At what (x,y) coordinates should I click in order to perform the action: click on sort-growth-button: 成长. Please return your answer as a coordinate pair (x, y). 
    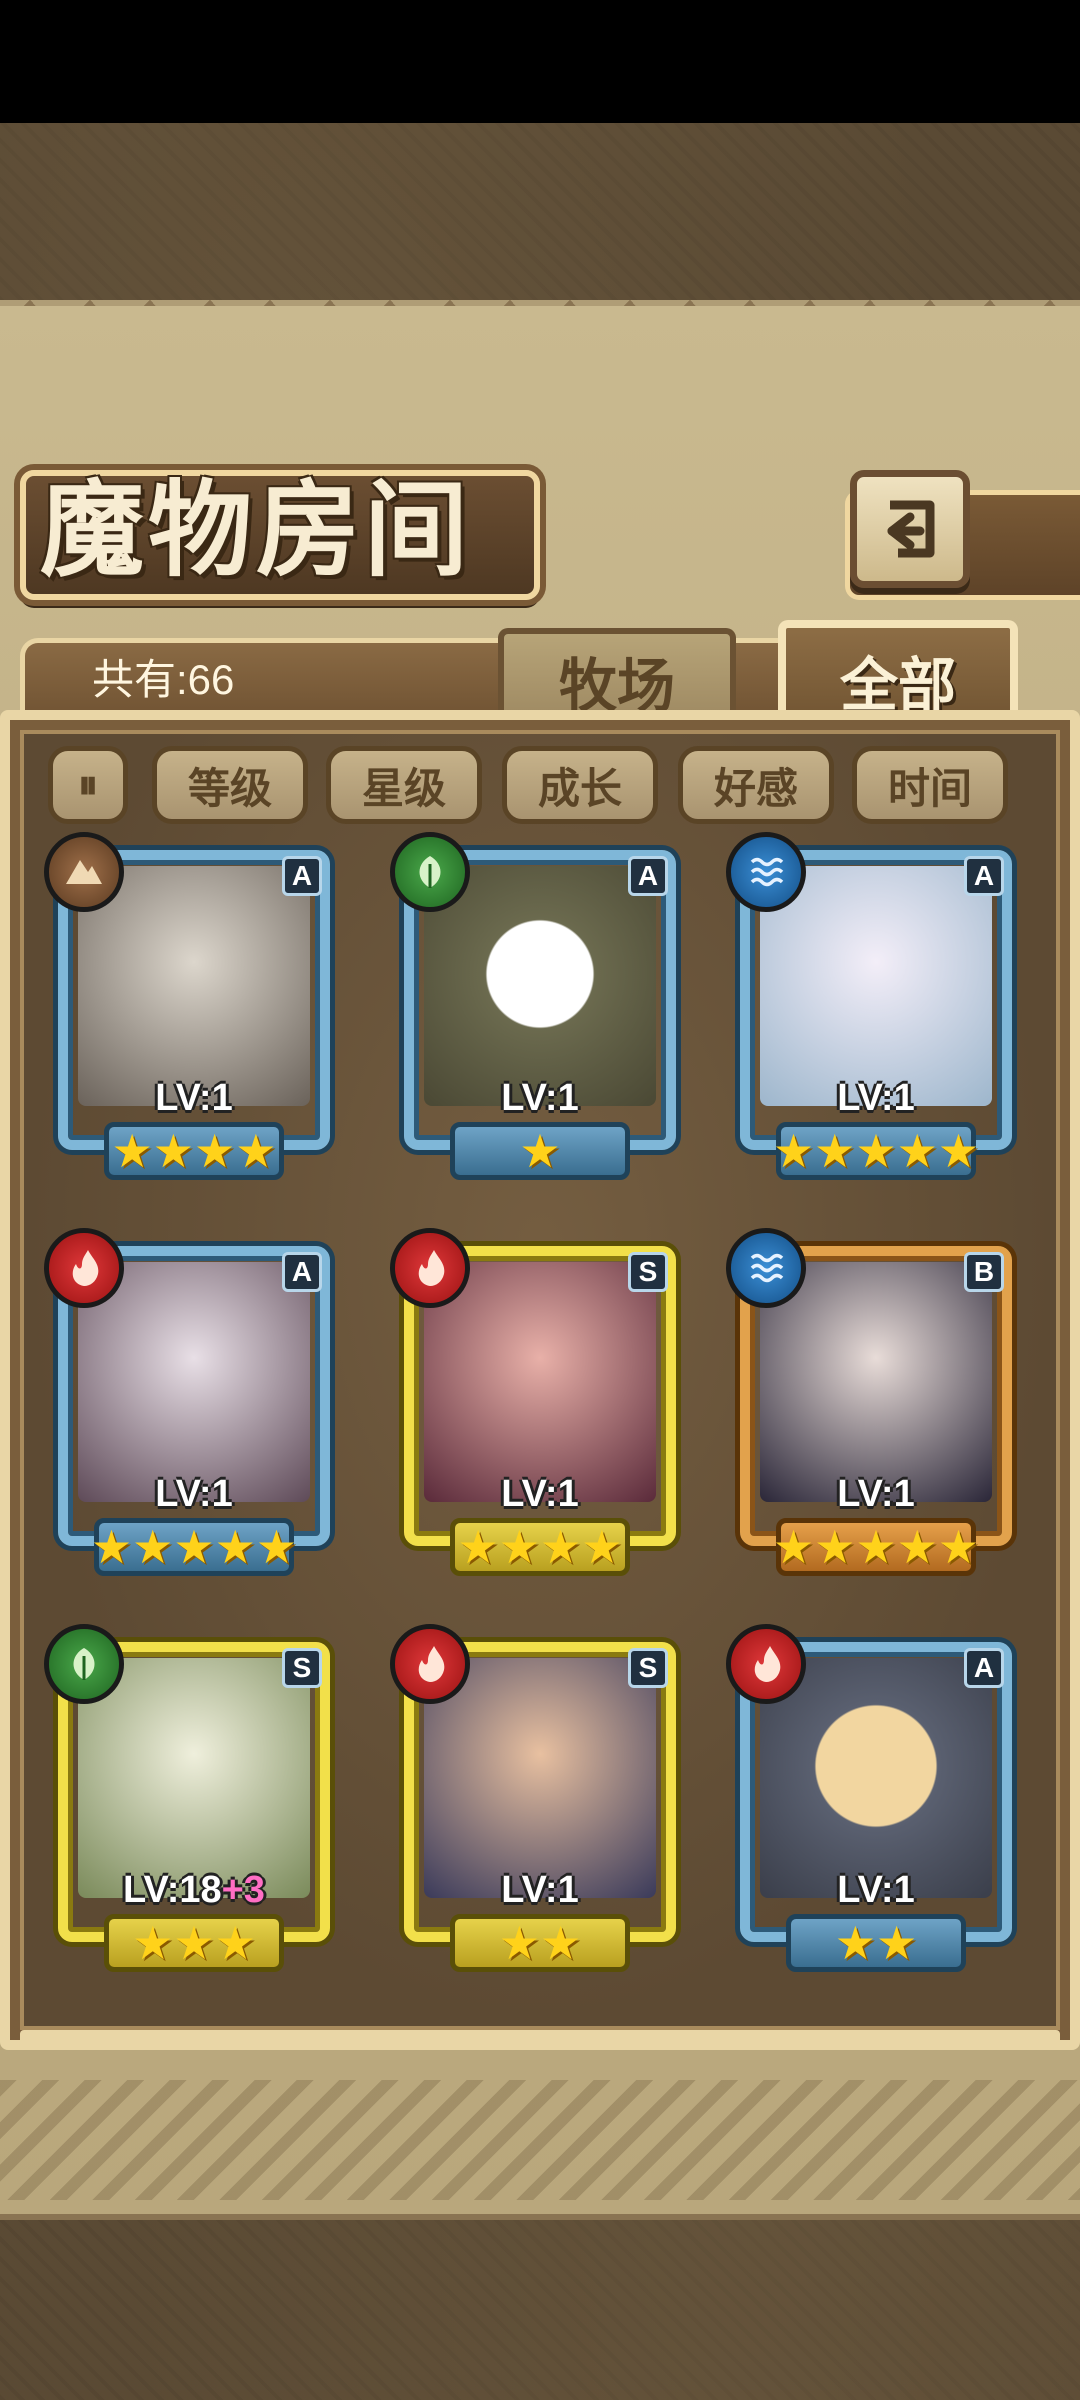
    Looking at the image, I should click on (580, 785).